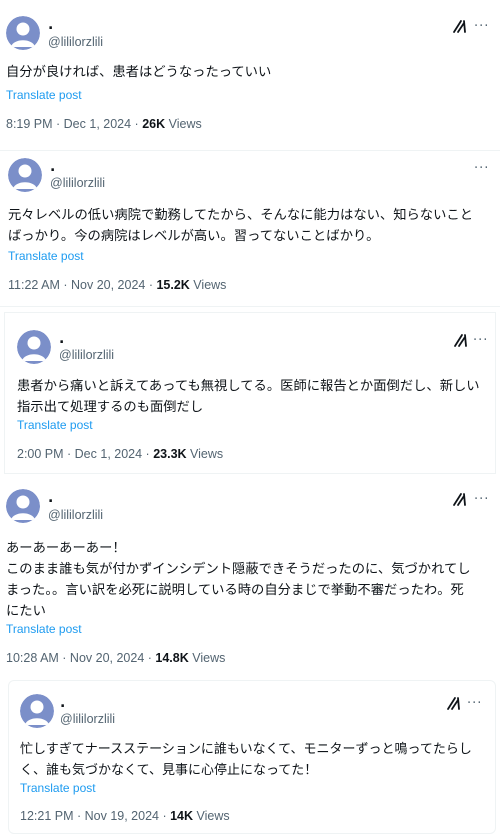 This screenshot has height=838, width=500. Describe the element at coordinates (246, 749) in the screenshot. I see `post-text-line: 忙しすぎてナースステーションに誰もいなくて、モニターずっと鳴ってたらし` at that location.